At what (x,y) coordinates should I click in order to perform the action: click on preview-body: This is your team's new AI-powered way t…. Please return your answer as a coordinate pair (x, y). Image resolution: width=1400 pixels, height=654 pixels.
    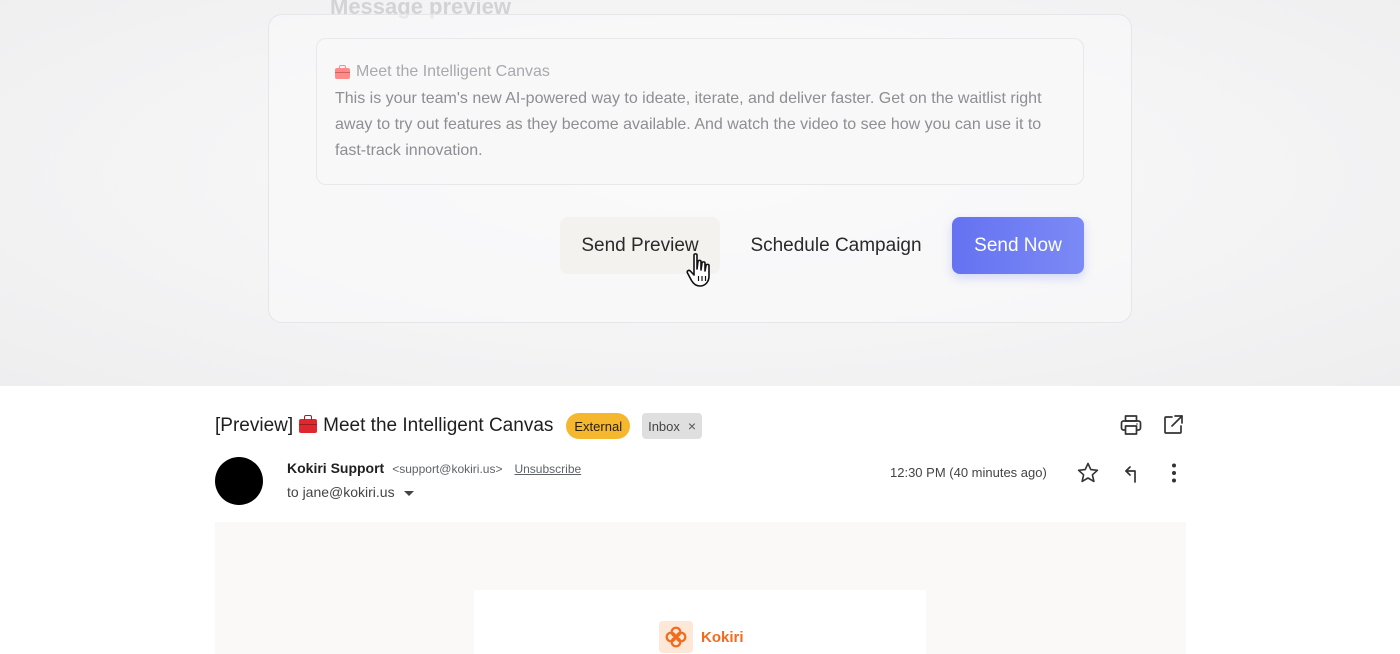
    Looking at the image, I should click on (688, 124).